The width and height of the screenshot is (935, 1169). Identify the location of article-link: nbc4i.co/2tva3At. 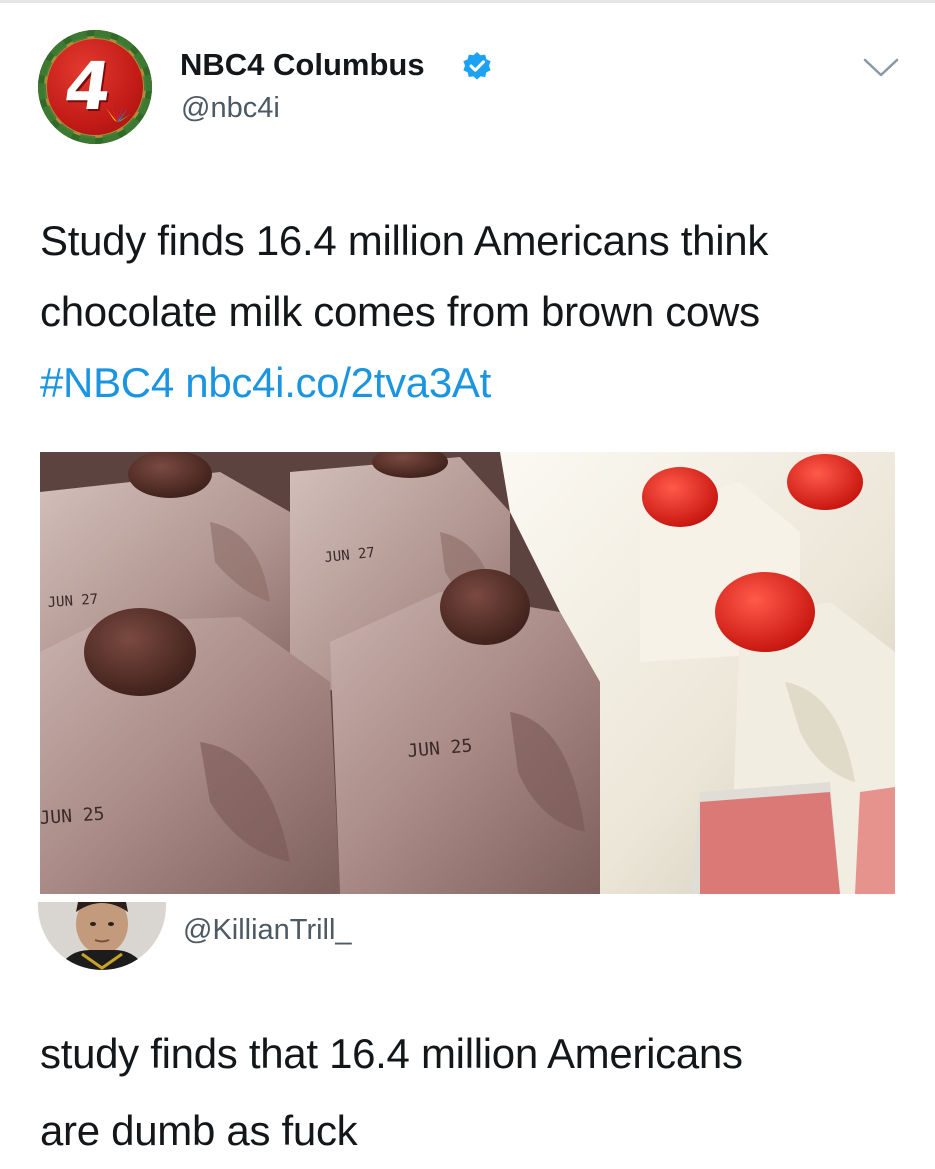
(338, 382).